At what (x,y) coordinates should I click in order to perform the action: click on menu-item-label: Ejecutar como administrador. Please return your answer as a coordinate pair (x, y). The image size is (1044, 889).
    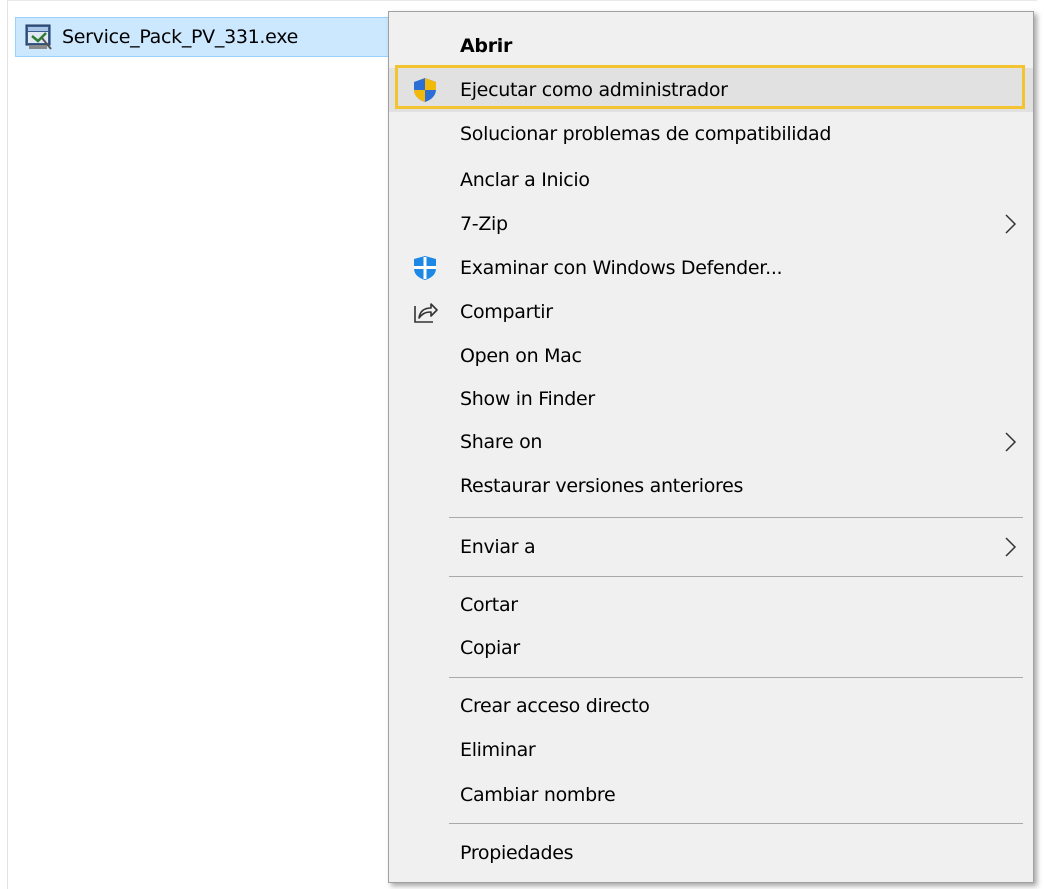
    Looking at the image, I should click on (594, 90).